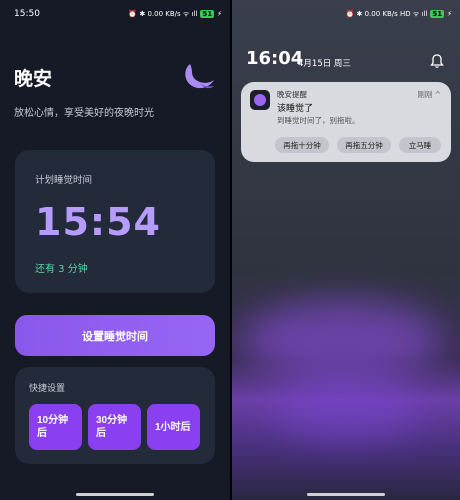 The image size is (460, 500). Describe the element at coordinates (260, 100) in the screenshot. I see `app-icon` at that location.